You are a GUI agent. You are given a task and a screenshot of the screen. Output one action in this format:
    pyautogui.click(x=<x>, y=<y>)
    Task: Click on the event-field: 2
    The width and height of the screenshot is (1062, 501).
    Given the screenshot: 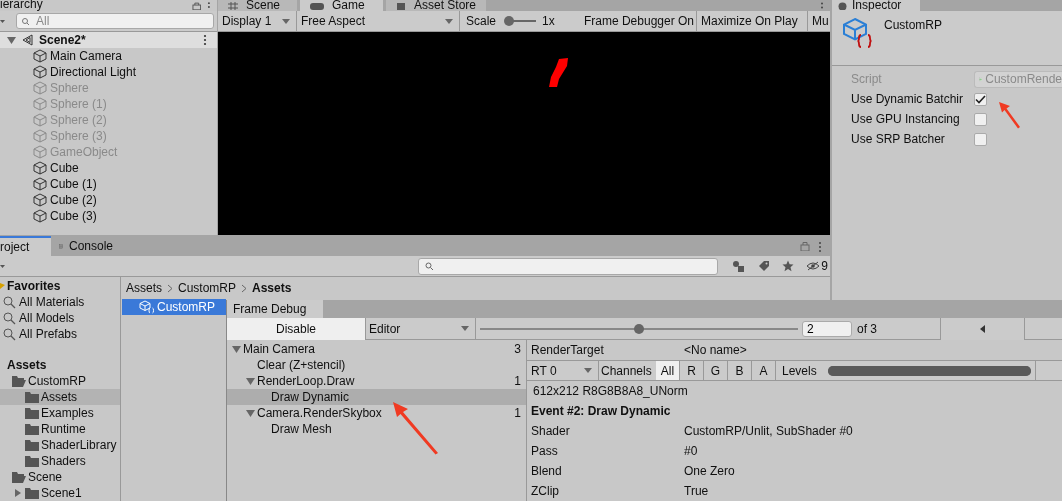 What is the action you would take?
    pyautogui.click(x=827, y=328)
    